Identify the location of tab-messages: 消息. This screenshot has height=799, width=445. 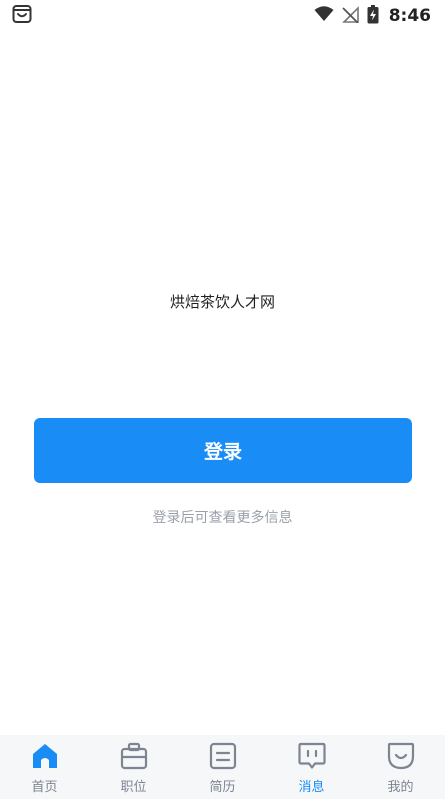
(311, 767).